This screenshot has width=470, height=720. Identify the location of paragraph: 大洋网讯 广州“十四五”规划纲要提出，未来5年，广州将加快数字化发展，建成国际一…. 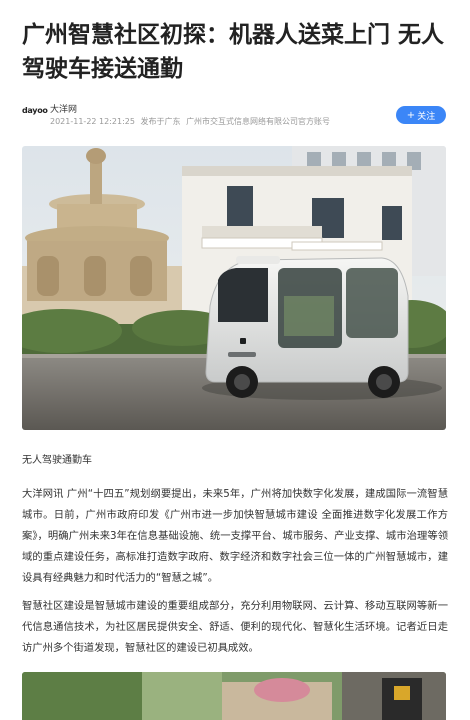
(235, 536).